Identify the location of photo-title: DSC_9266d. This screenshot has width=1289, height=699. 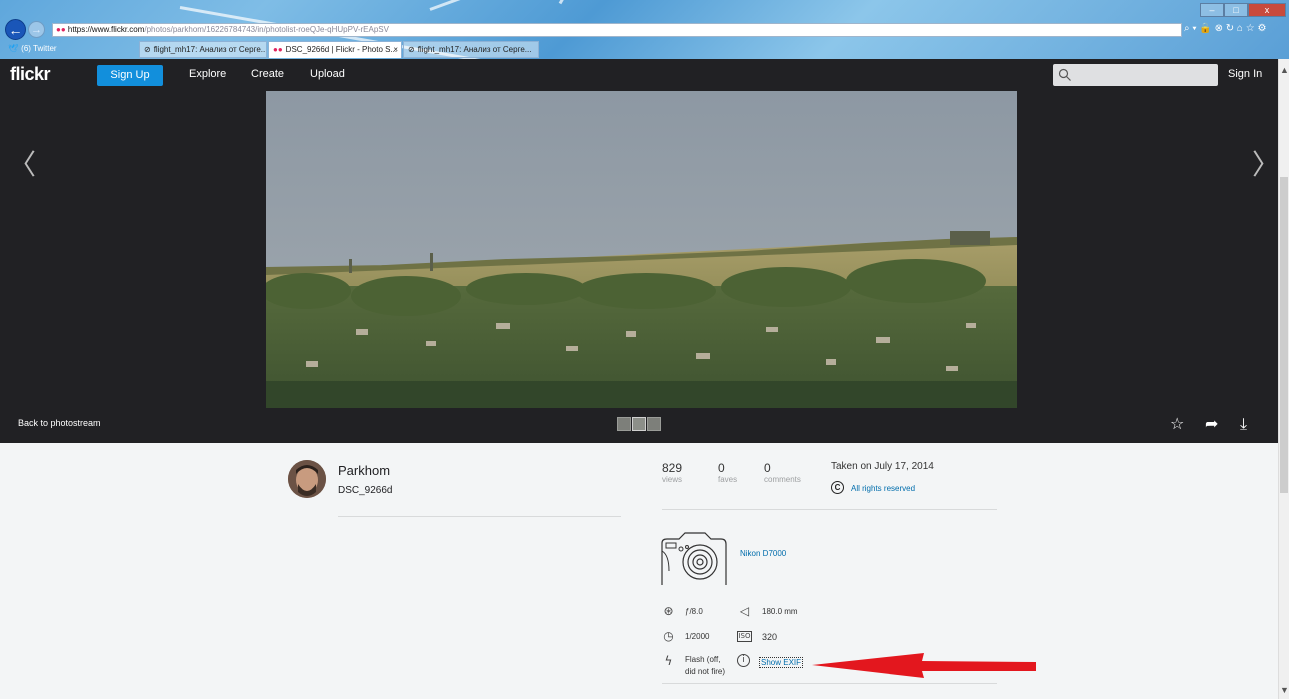
(365, 490).